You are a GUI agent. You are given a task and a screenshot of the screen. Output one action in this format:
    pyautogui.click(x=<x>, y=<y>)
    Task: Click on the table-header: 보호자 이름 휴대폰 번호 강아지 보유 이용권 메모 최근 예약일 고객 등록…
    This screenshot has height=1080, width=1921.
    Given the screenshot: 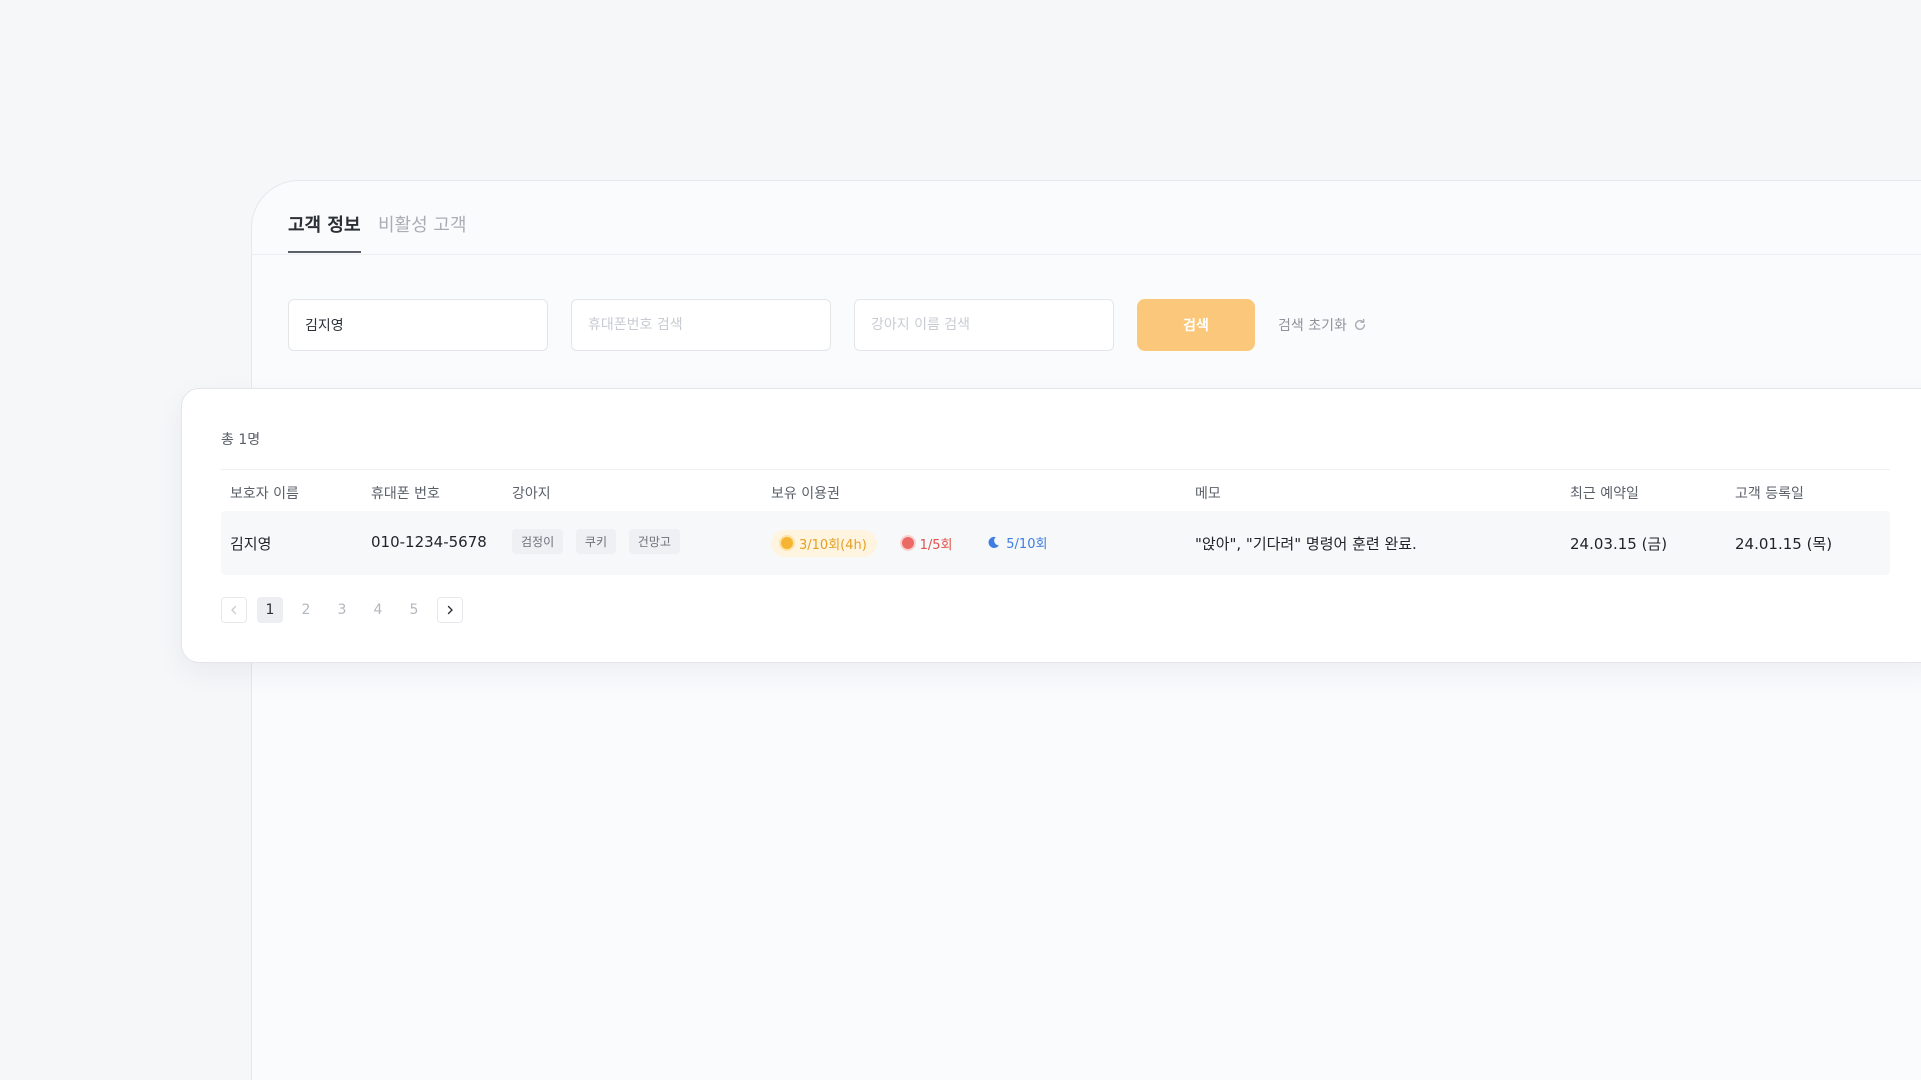 What is the action you would take?
    pyautogui.click(x=1055, y=490)
    